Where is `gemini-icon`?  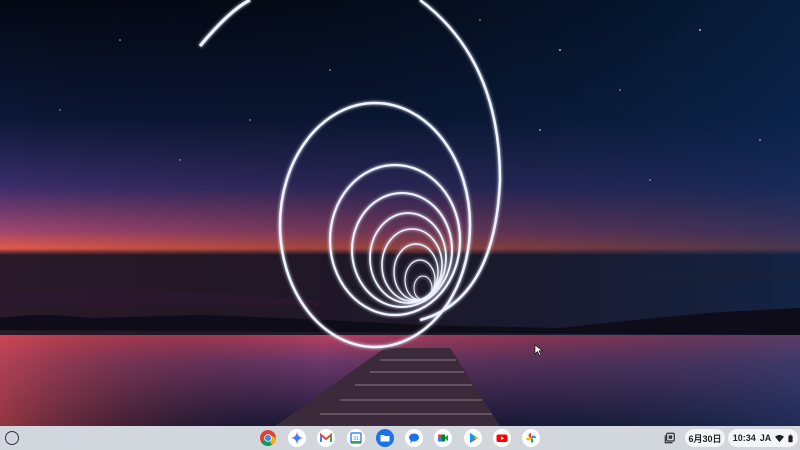 gemini-icon is located at coordinates (297, 438).